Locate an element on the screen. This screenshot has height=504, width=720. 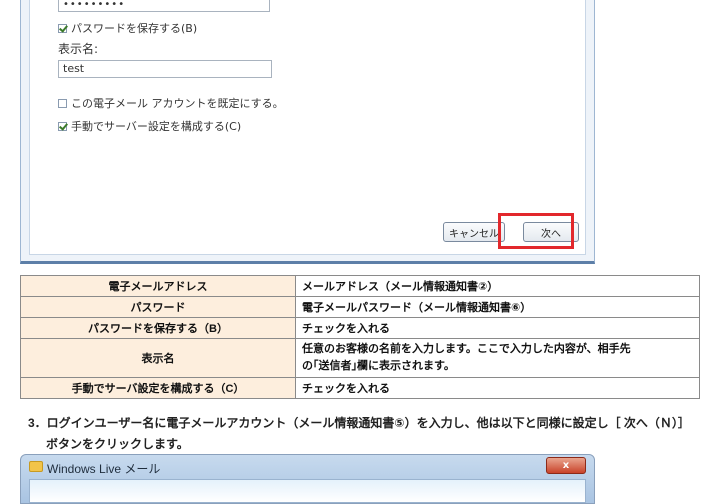
table-value: 電子メールパスワード（メール情報通知書⑥） is located at coordinates (497, 307).